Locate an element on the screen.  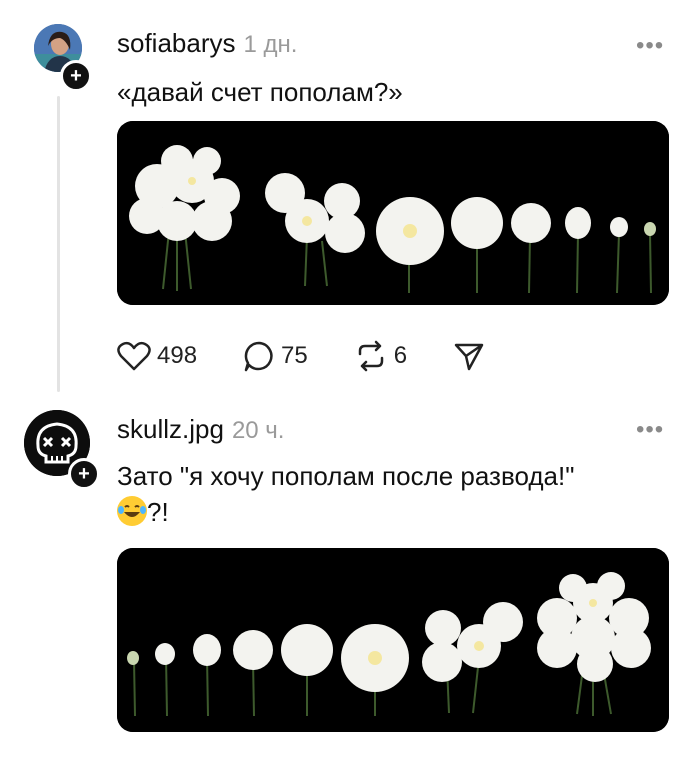
send-icon is located at coordinates (469, 357).